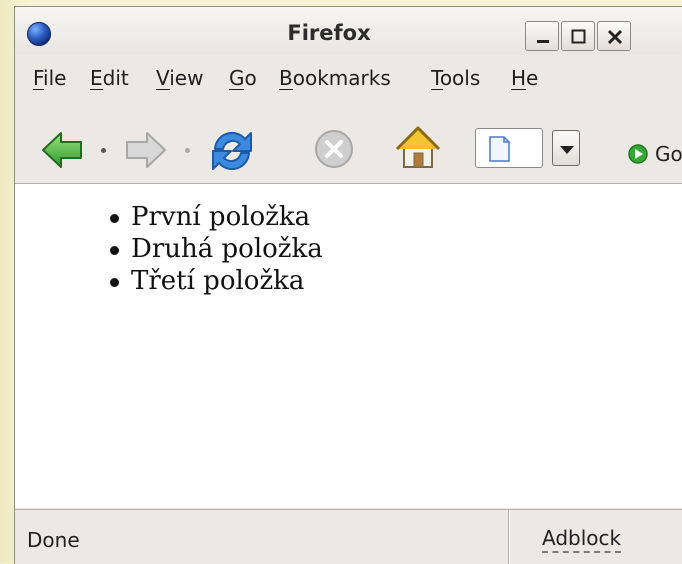  Describe the element at coordinates (348, 536) in the screenshot. I see `status-bar: Done Adblock` at that location.